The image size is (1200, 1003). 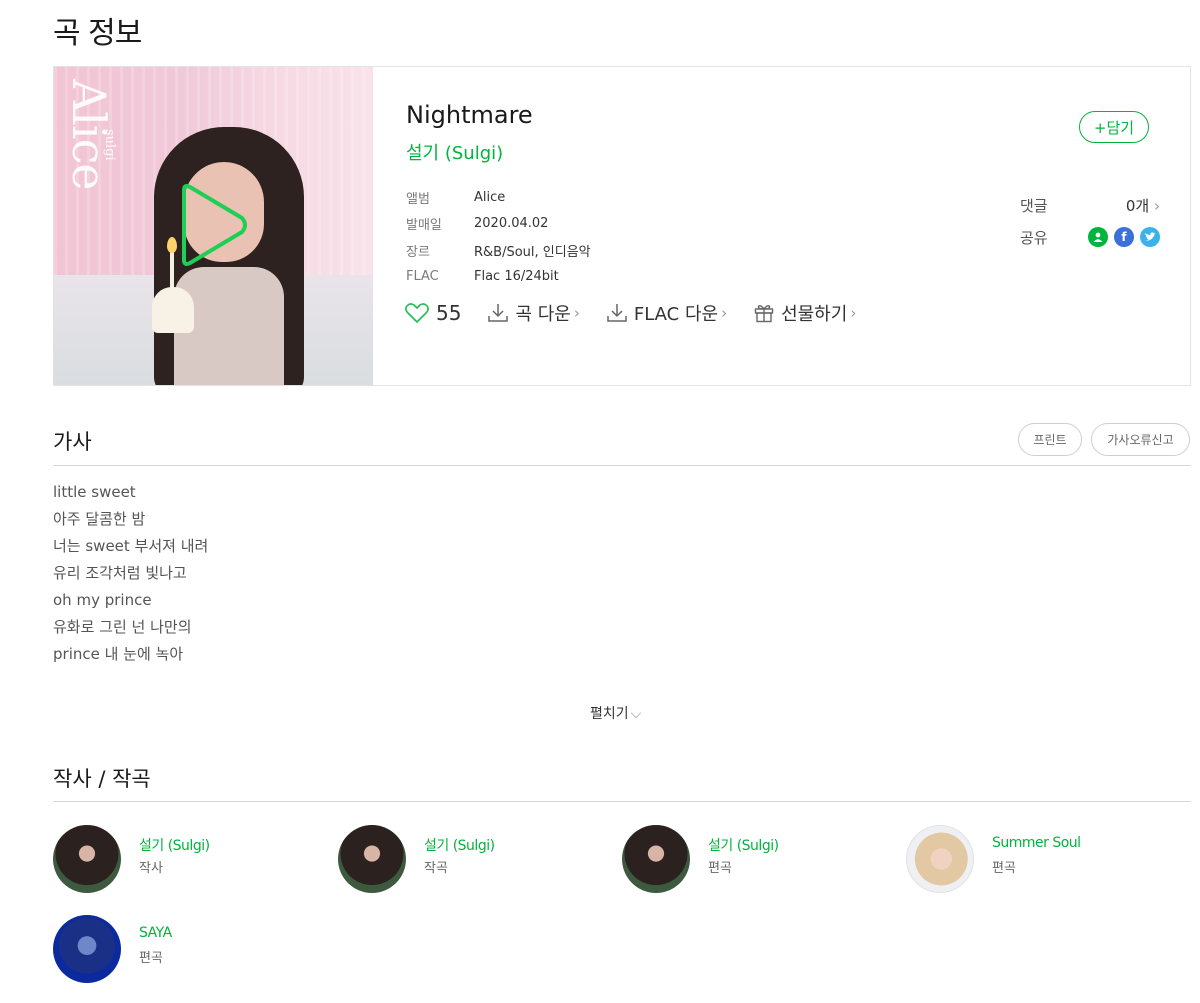 What do you see at coordinates (172, 269) in the screenshot?
I see `album-art-candle` at bounding box center [172, 269].